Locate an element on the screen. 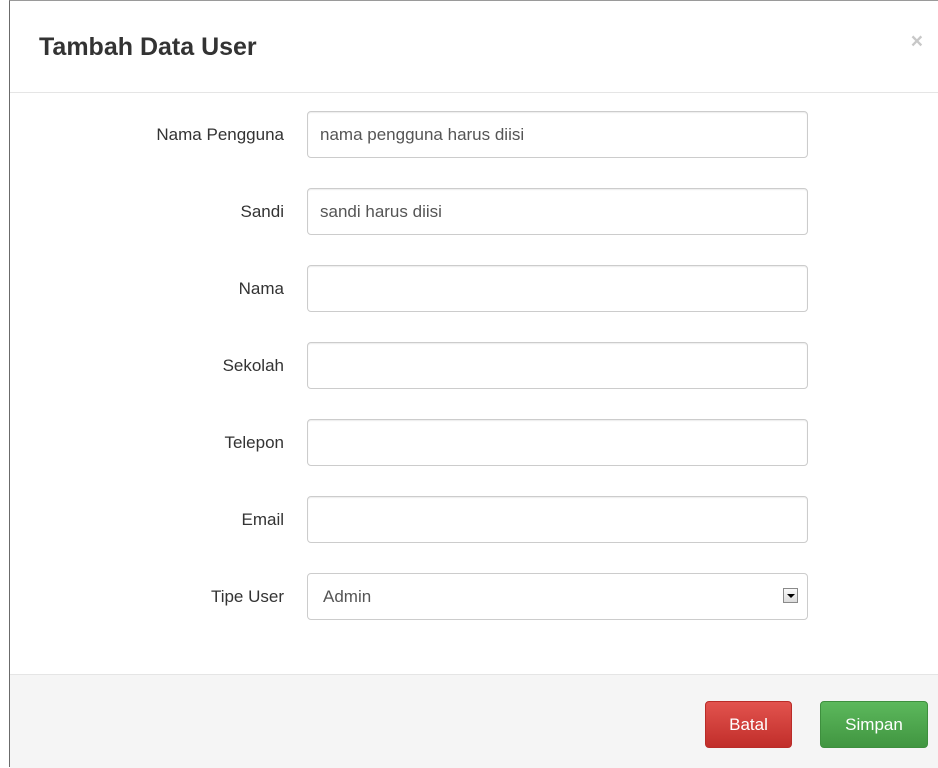  nama-label: Nama is located at coordinates (261, 288).